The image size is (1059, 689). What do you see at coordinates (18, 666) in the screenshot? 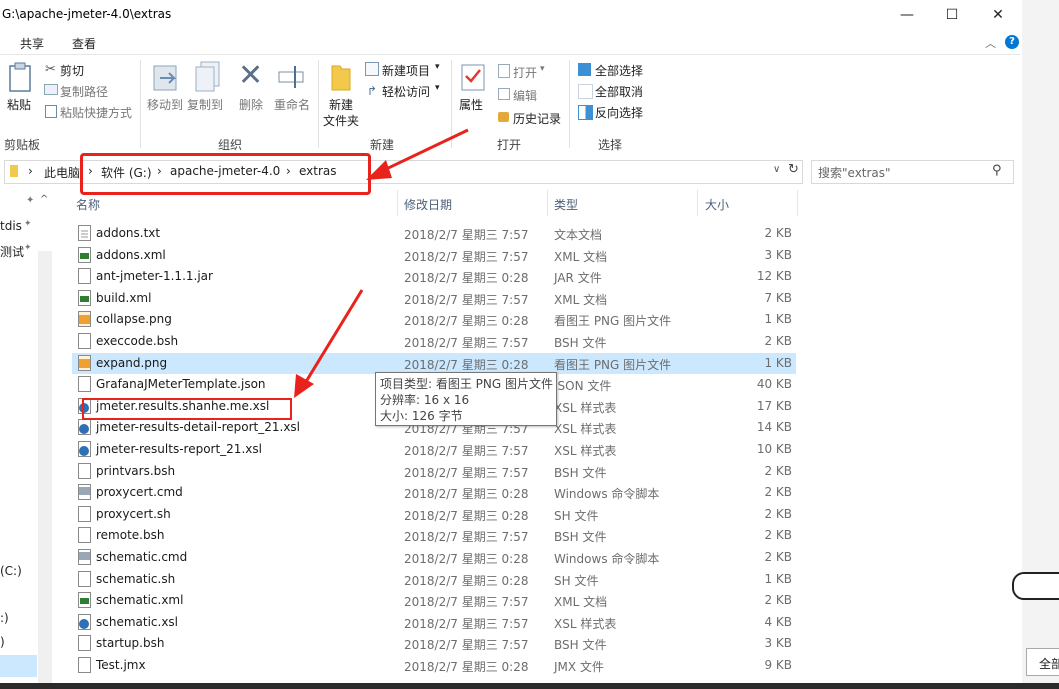
I see `nav-item-selected` at bounding box center [18, 666].